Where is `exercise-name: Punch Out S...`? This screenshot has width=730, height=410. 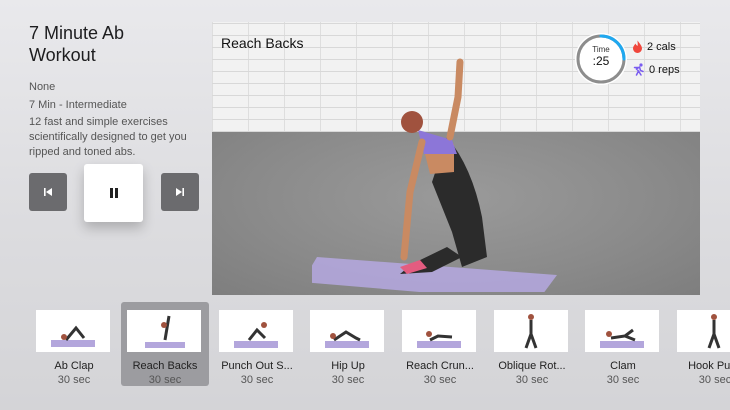
exercise-name: Punch Out S... is located at coordinates (257, 366).